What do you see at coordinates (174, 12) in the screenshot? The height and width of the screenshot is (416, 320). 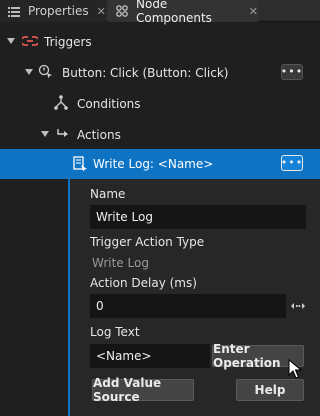 I see `tab-node-components-label: Node Components` at bounding box center [174, 12].